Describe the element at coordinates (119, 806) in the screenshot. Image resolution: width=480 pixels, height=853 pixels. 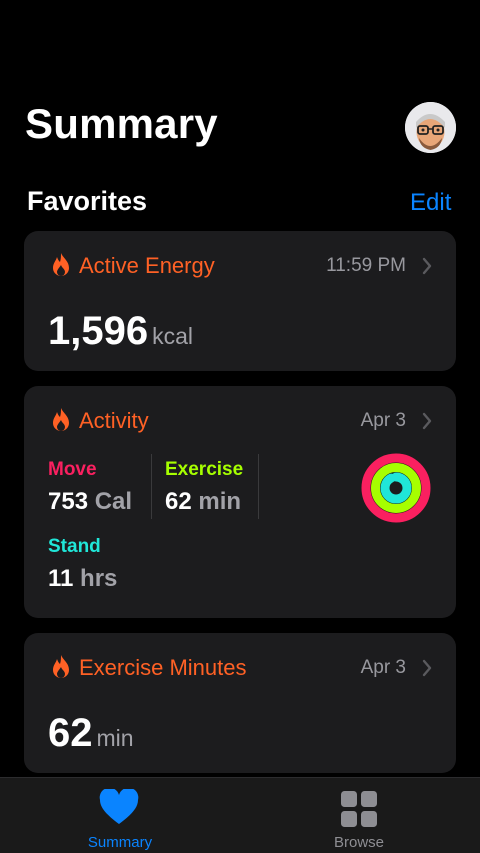
I see `heart-icon` at that location.